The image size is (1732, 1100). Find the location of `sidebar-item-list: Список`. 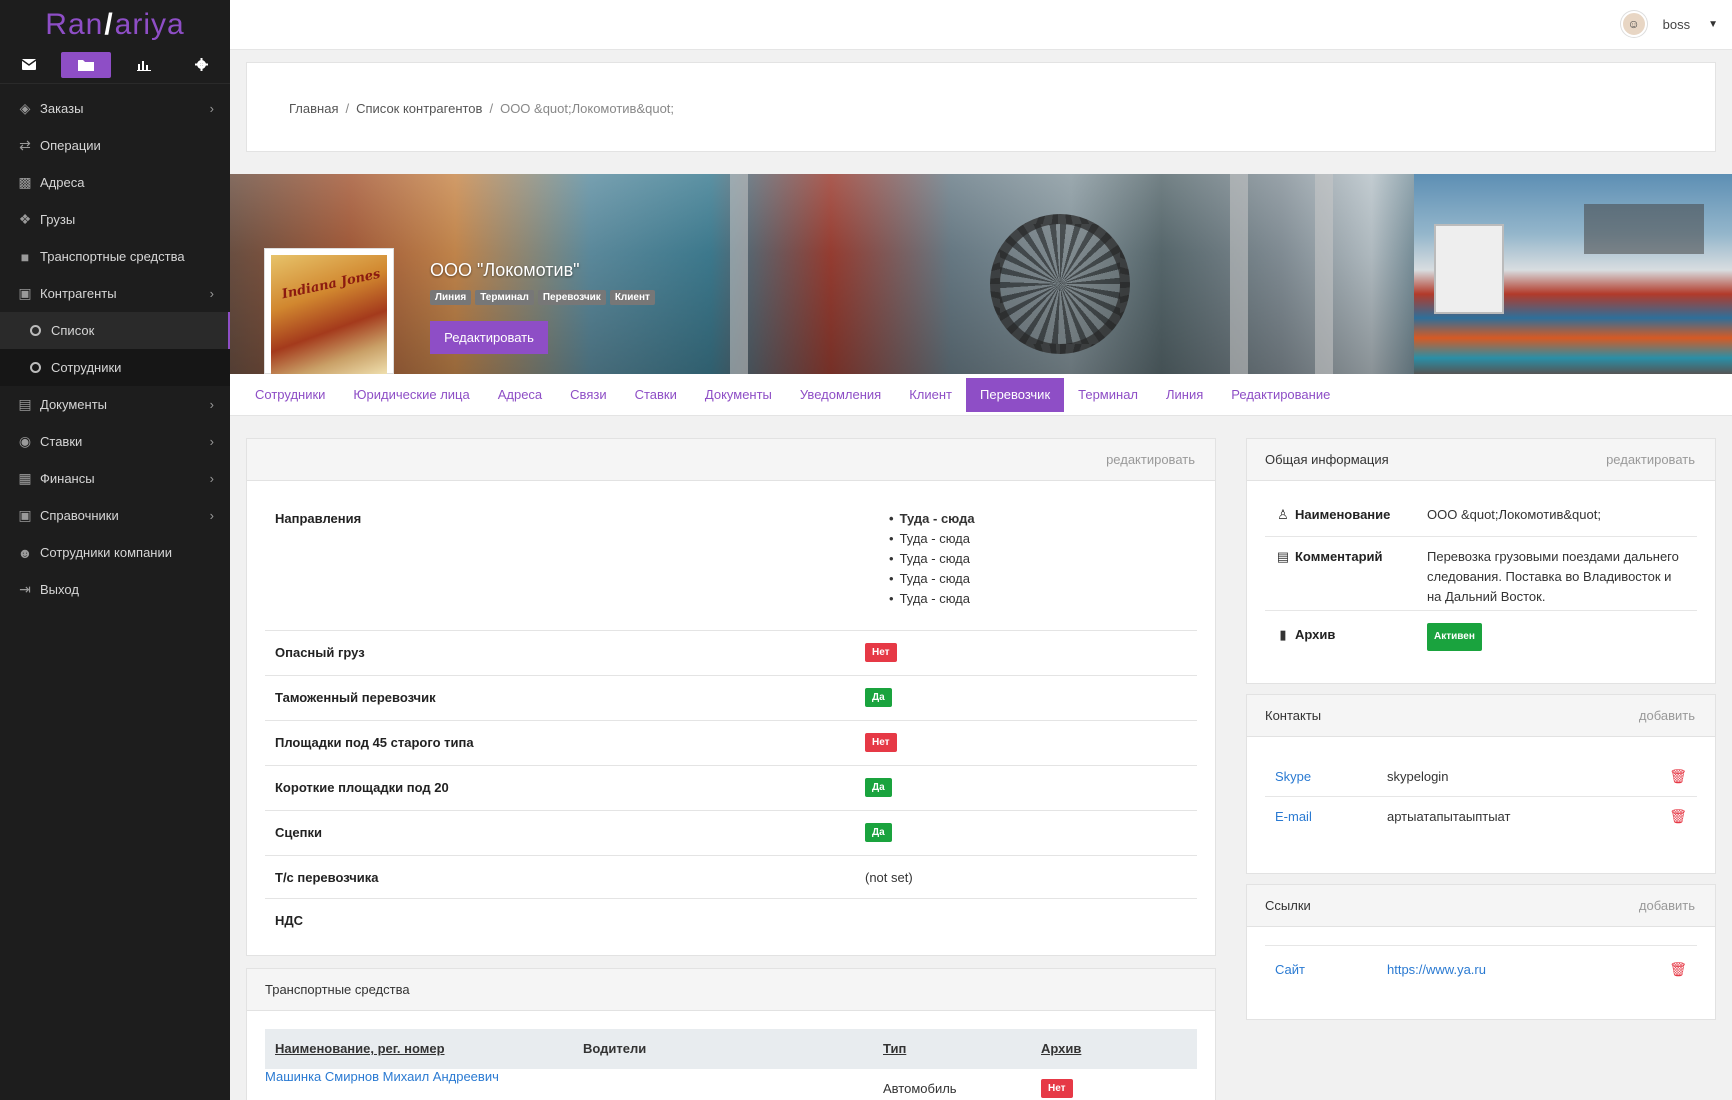

sidebar-item-list: Список is located at coordinates (115, 330).